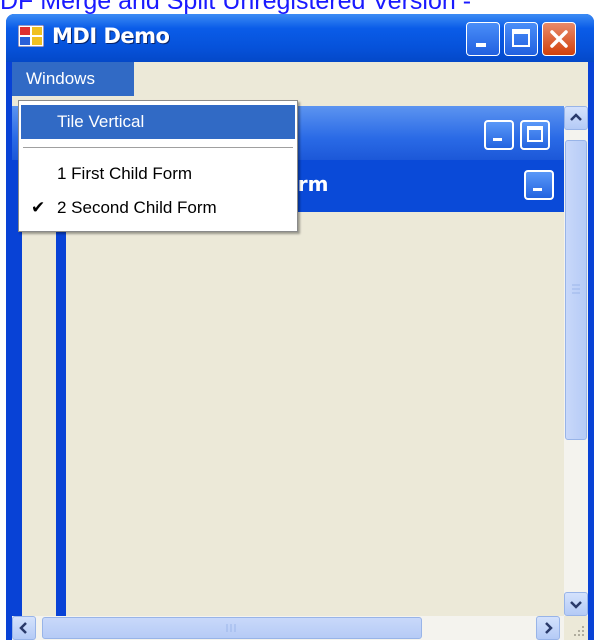  Describe the element at coordinates (579, 631) in the screenshot. I see `resize-grip-icon` at that location.